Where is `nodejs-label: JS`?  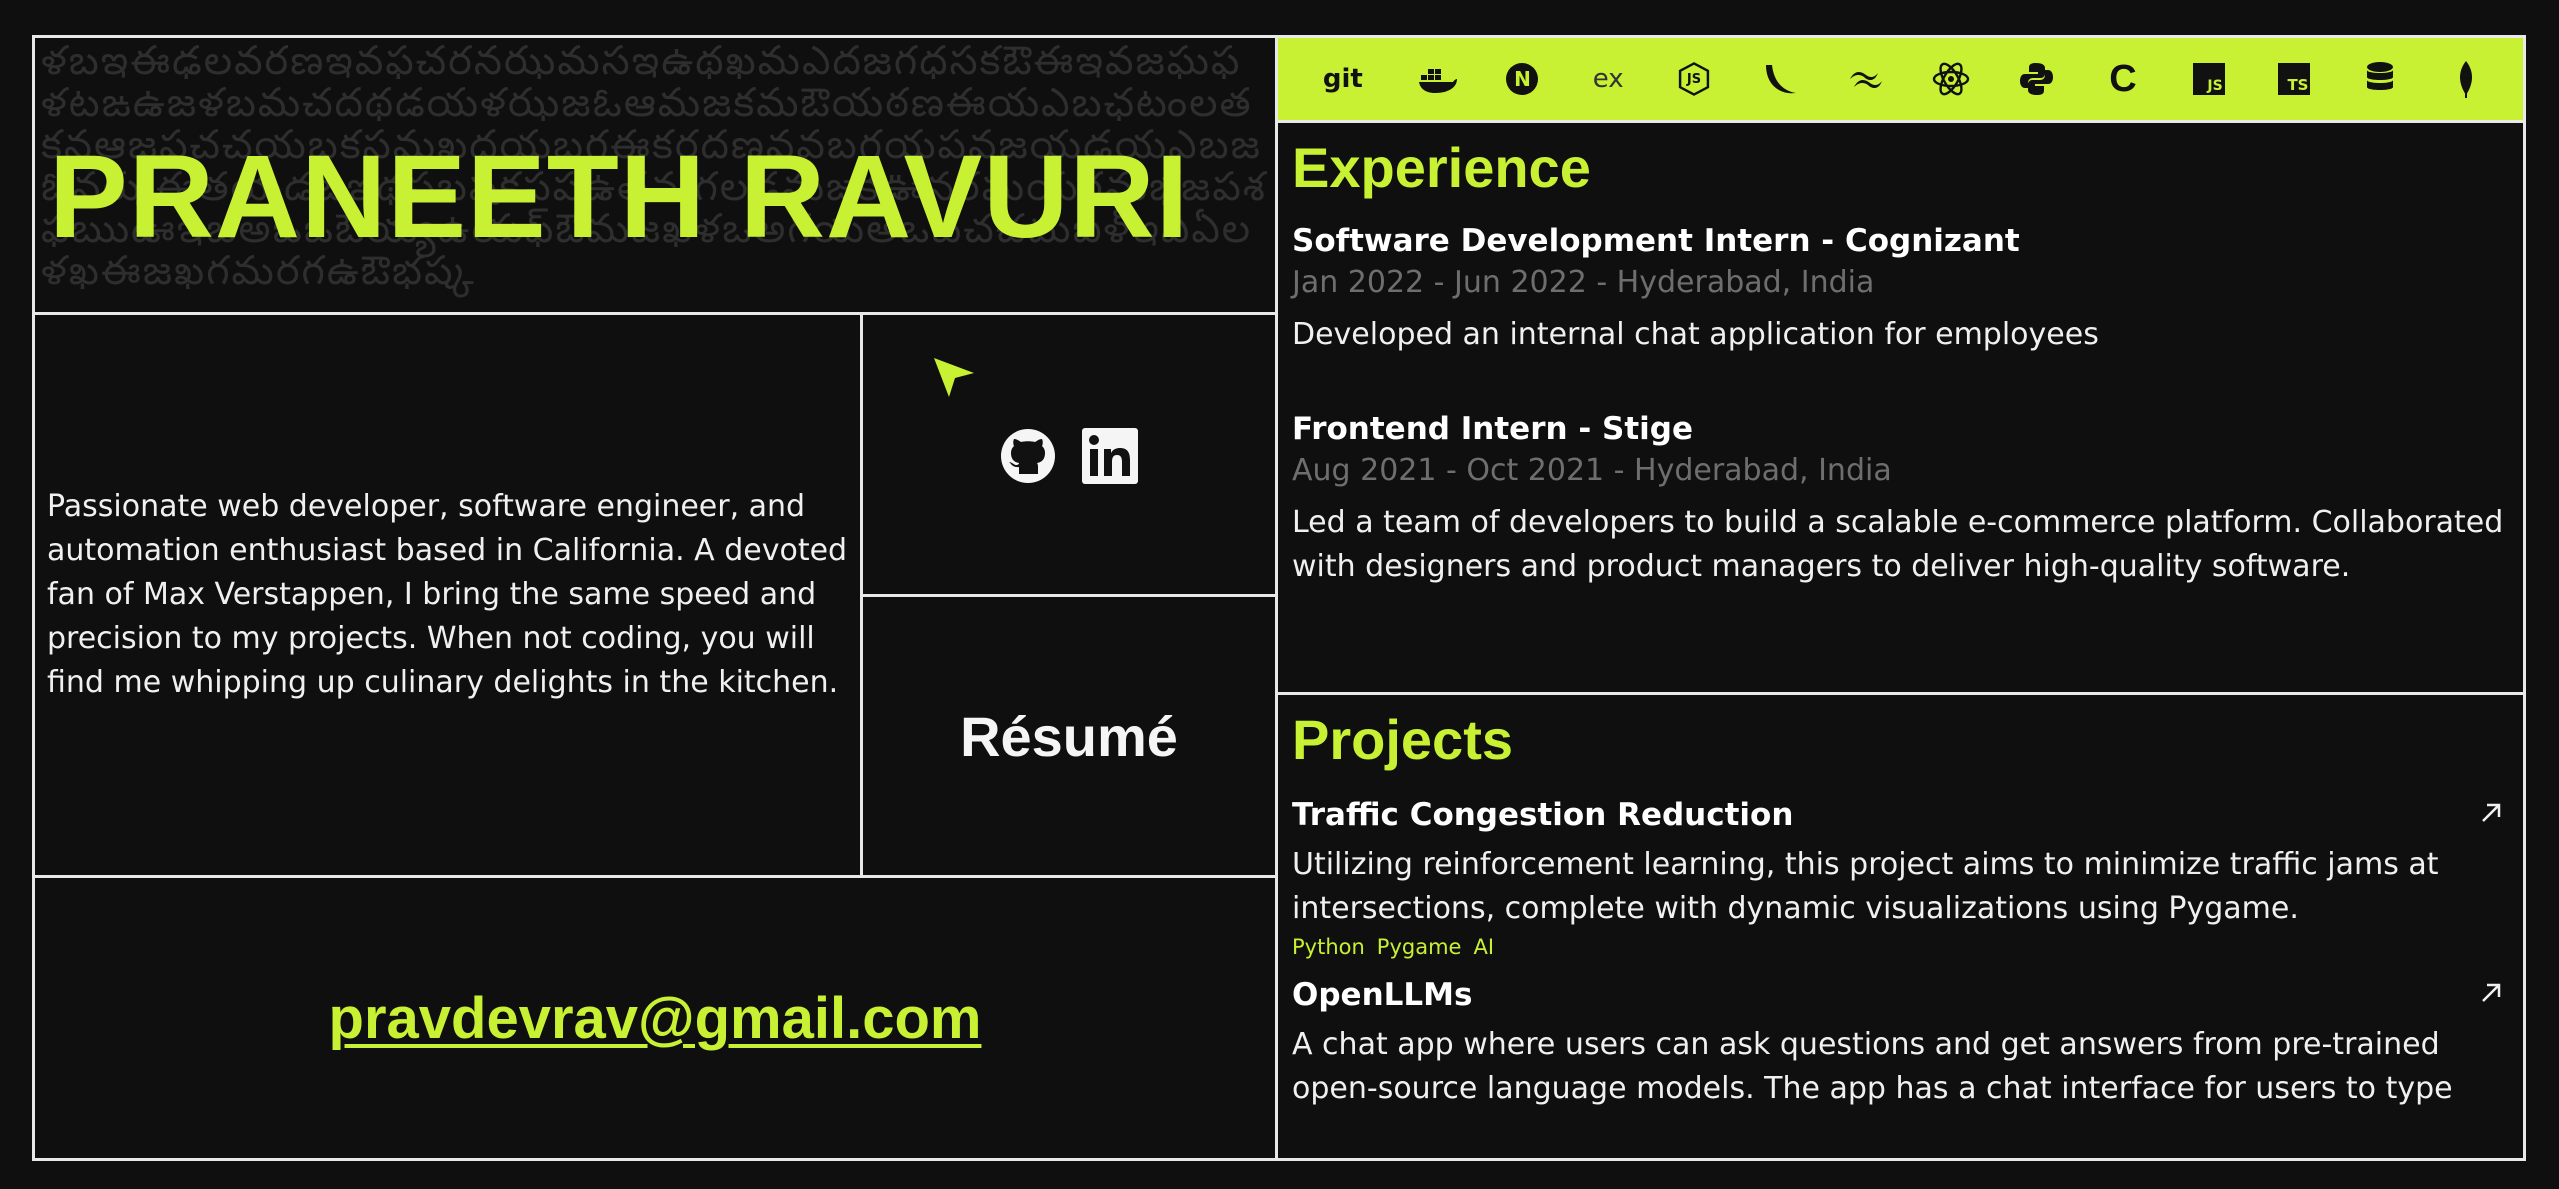 nodejs-label: JS is located at coordinates (1694, 79).